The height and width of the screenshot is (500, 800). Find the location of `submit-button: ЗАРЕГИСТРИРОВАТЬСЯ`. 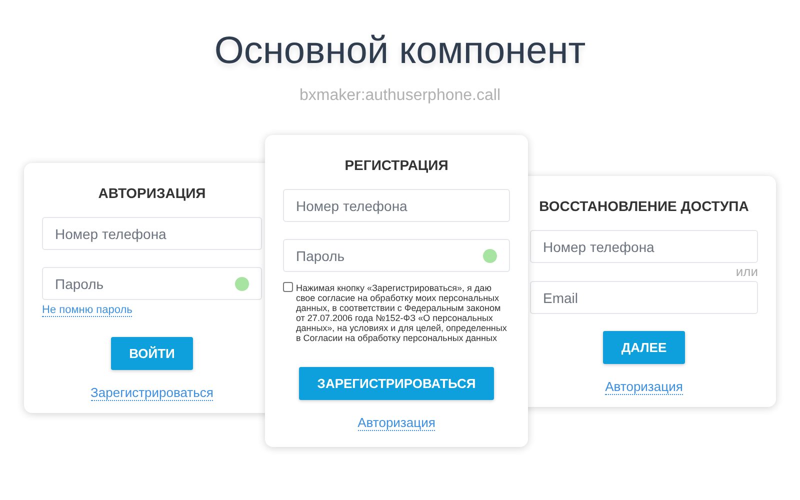

submit-button: ЗАРЕГИСТРИРОВАТЬСЯ is located at coordinates (396, 383).